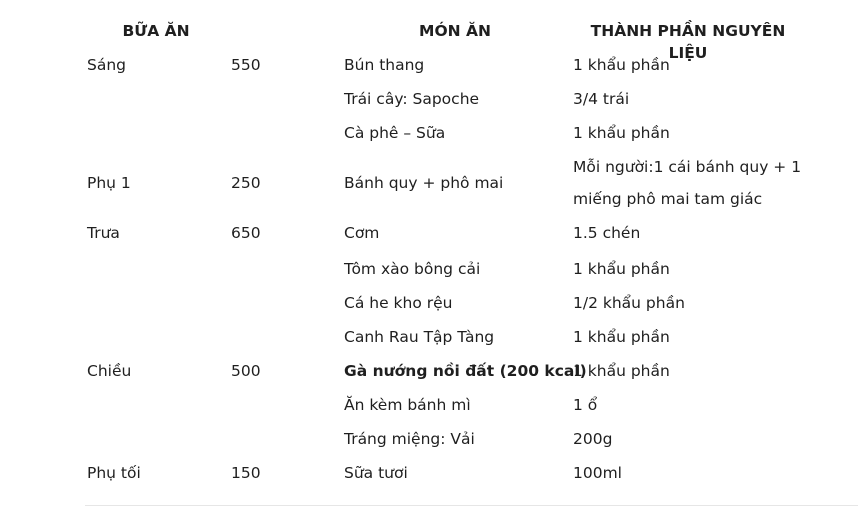 The image size is (858, 513). Describe the element at coordinates (362, 233) in the screenshot. I see `row-dish: Cơm` at that location.